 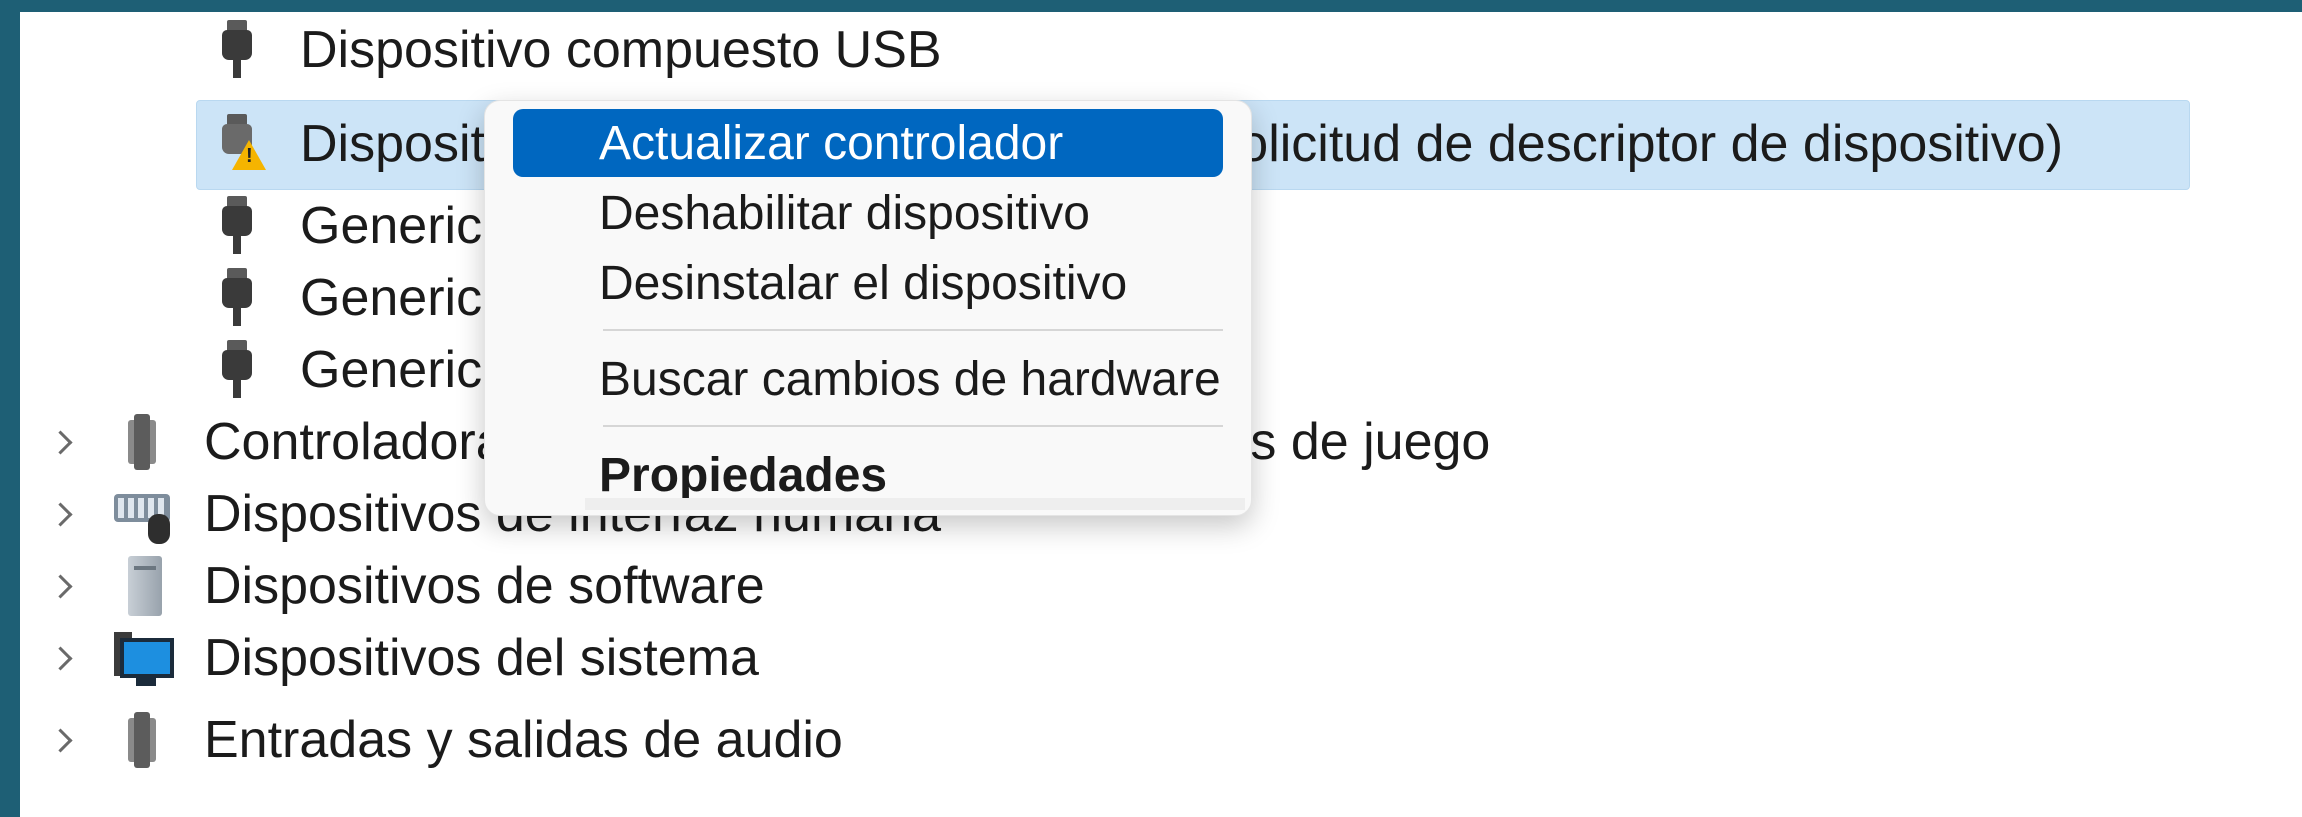 I want to click on menu-item-disable-device: Deshabilitar dispositivo, so click(x=868, y=213).